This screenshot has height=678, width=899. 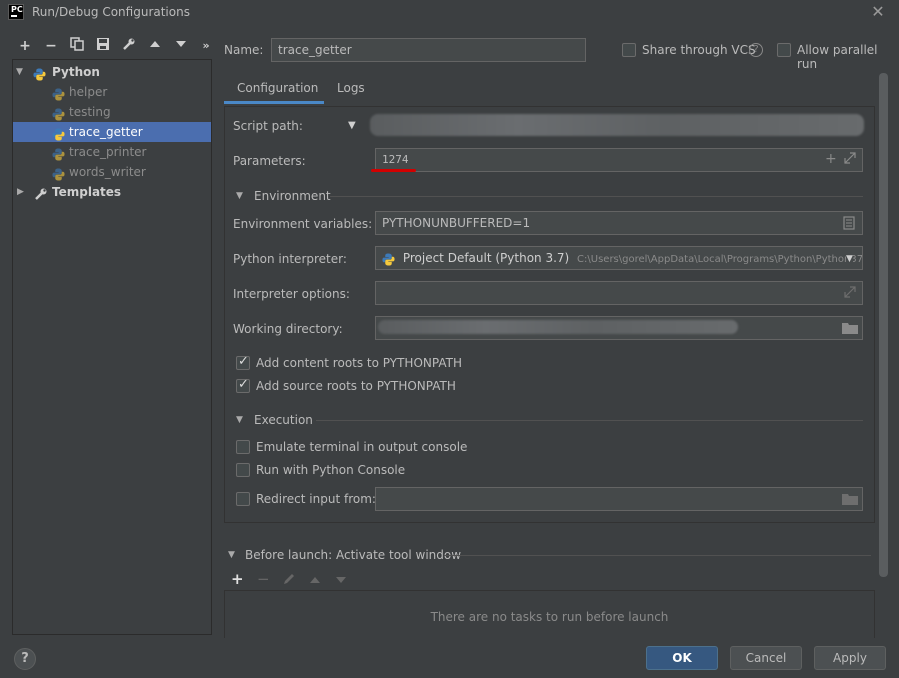 What do you see at coordinates (243, 447) in the screenshot?
I see `emulate-terminal-checkbox` at bounding box center [243, 447].